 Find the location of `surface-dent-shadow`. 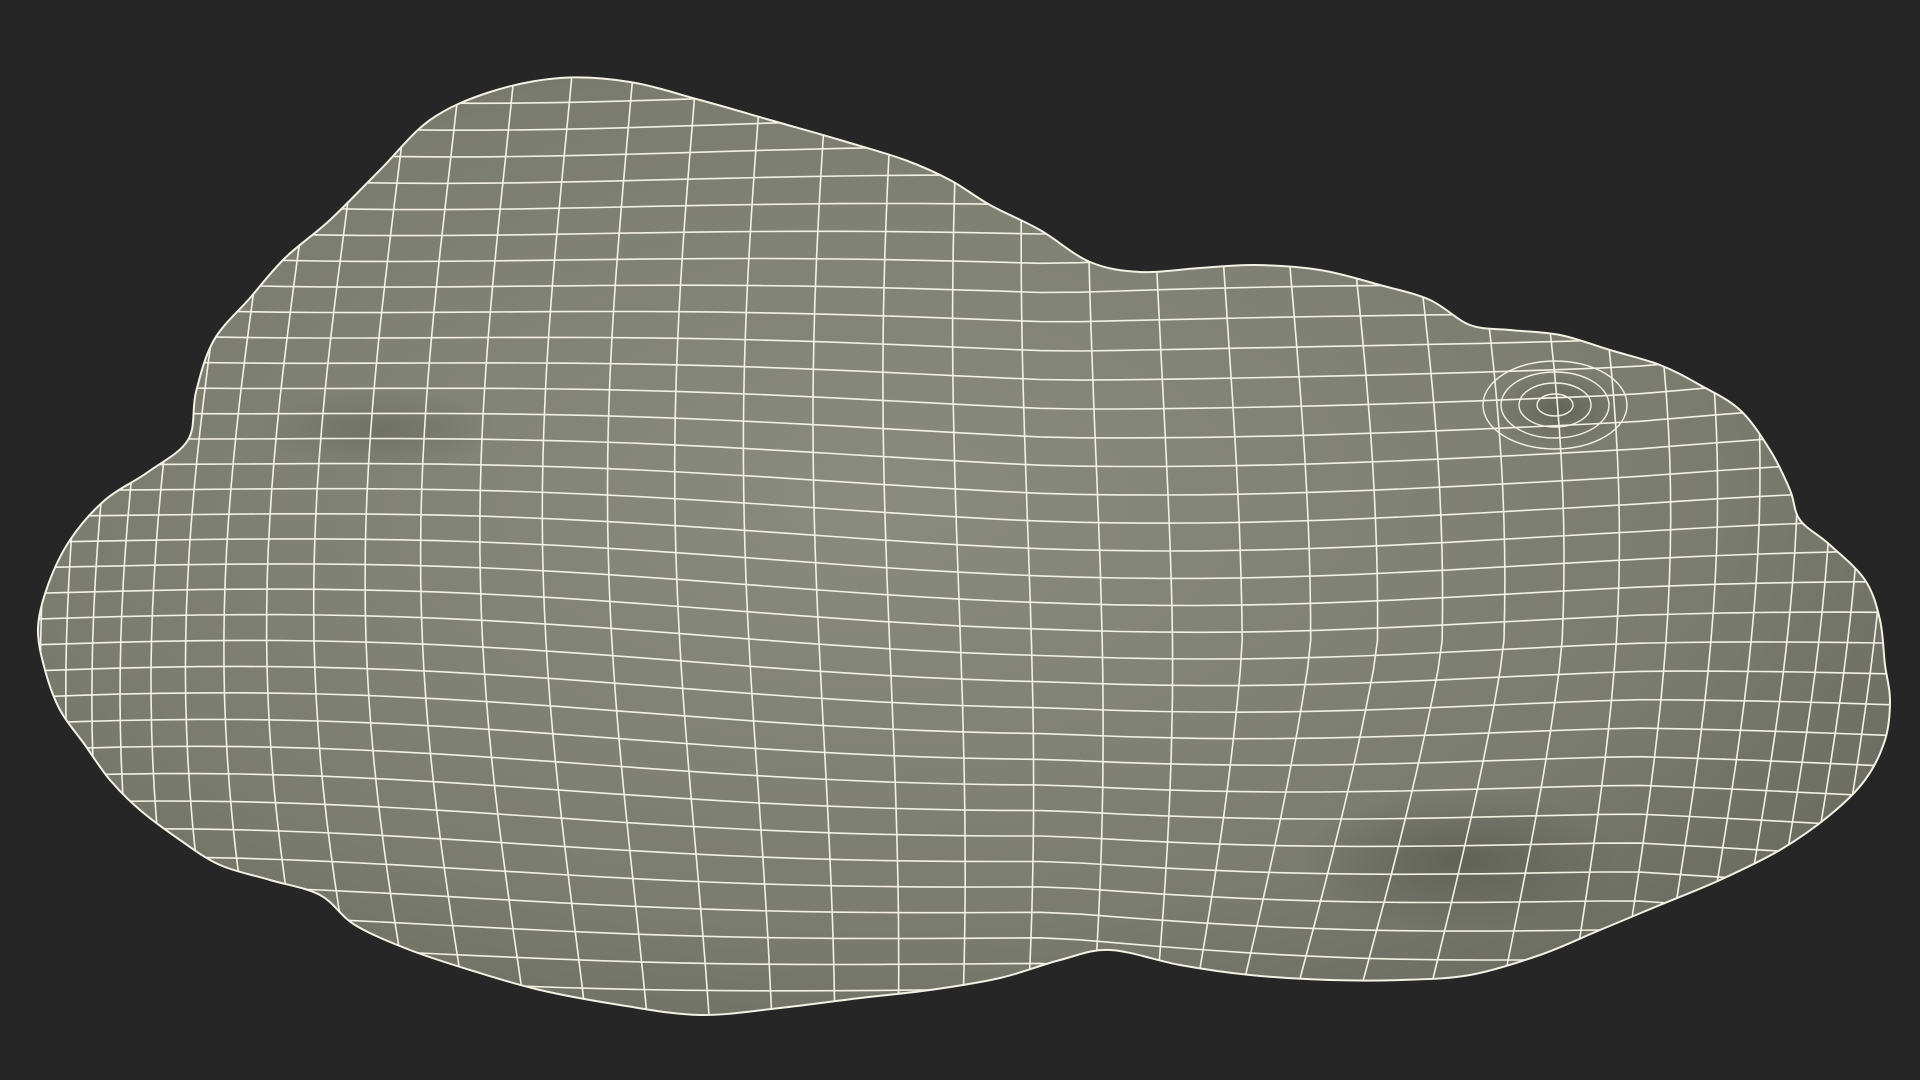

surface-dent-shadow is located at coordinates (1460, 860).